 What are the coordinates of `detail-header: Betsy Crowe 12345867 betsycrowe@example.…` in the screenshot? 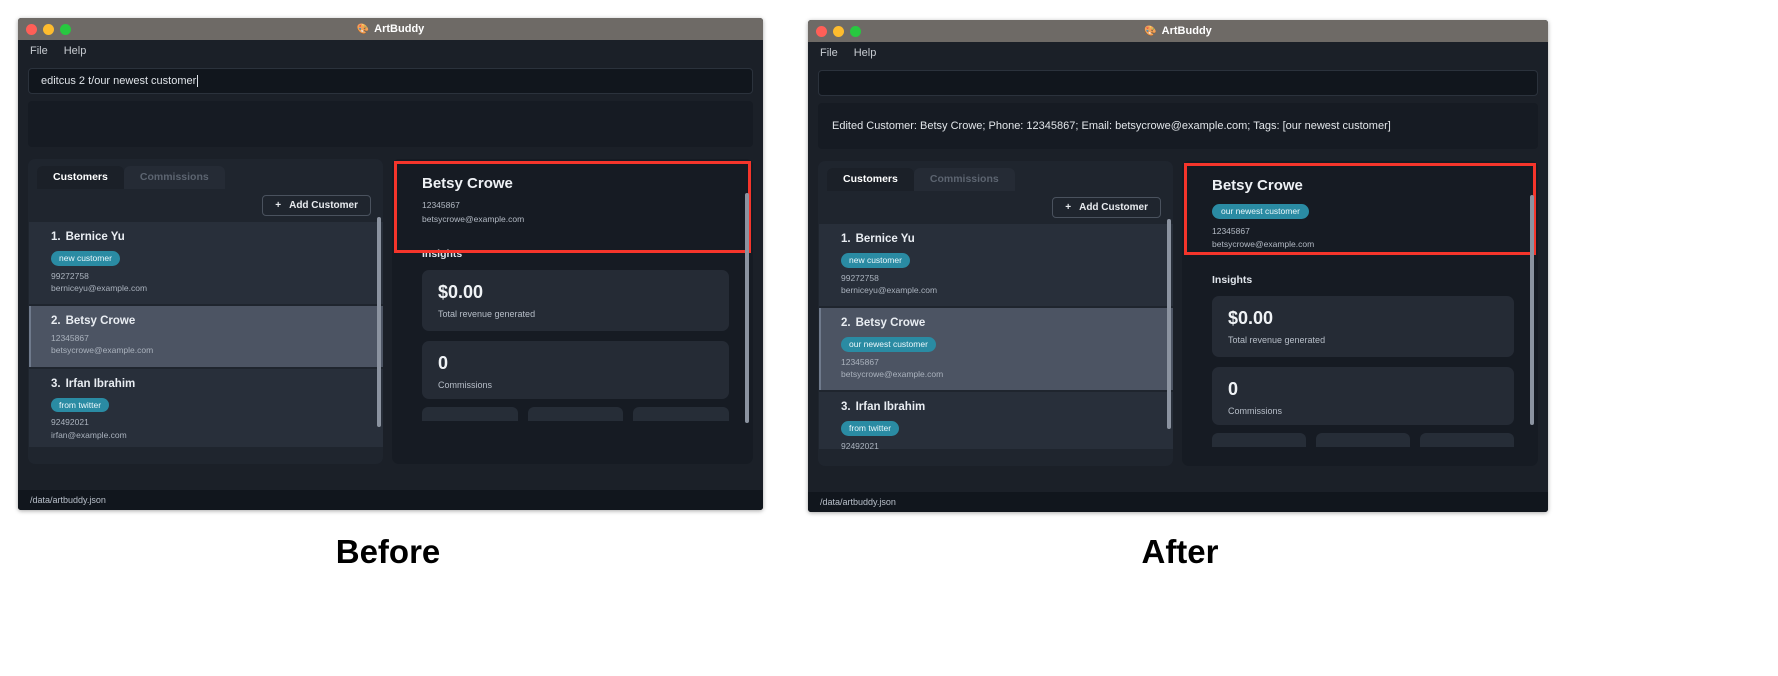 It's located at (572, 198).